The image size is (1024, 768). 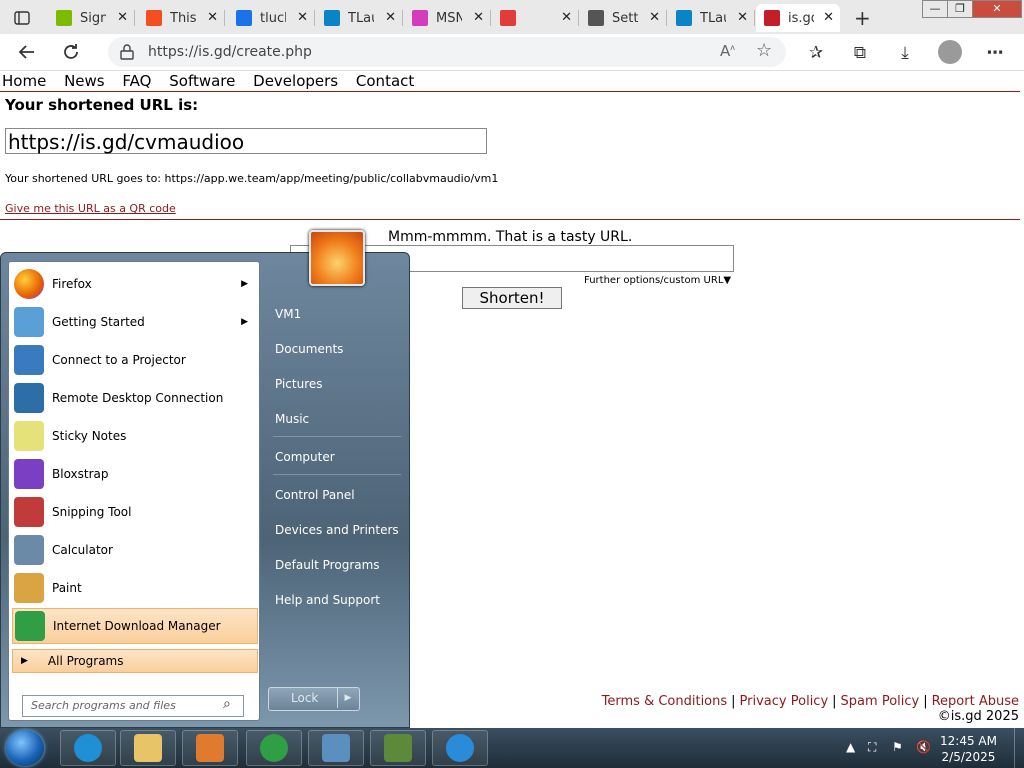 What do you see at coordinates (337, 258) in the screenshot?
I see `user-picture` at bounding box center [337, 258].